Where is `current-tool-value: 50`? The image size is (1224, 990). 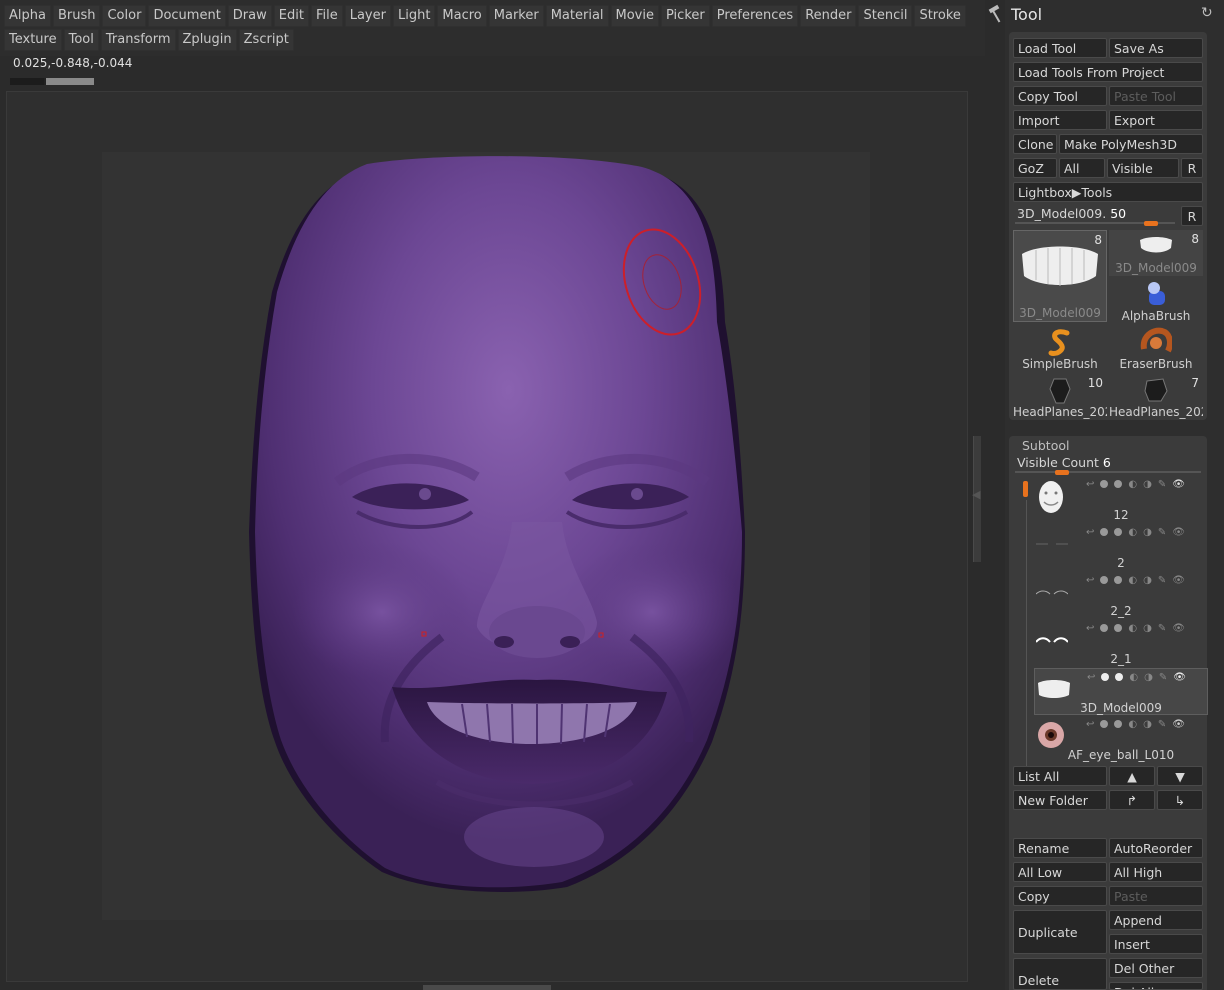 current-tool-value: 50 is located at coordinates (1118, 213).